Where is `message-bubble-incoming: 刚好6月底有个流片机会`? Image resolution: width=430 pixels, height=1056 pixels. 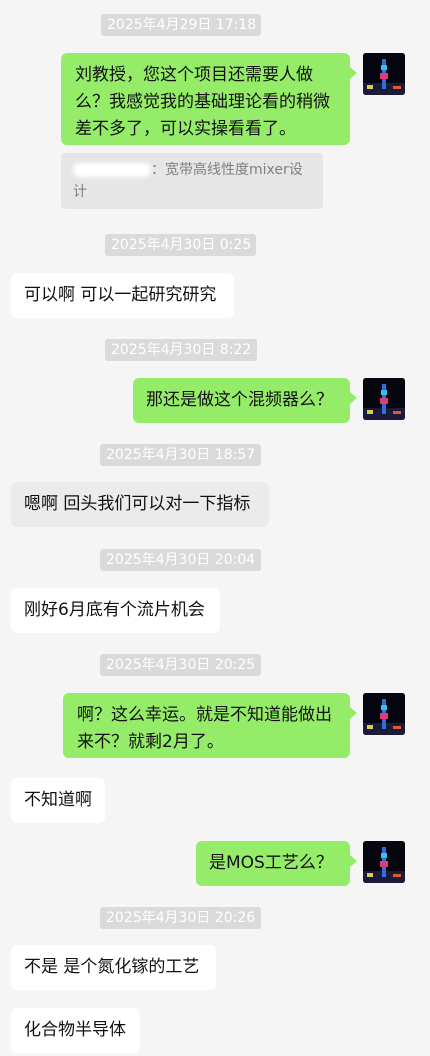 message-bubble-incoming: 刚好6月底有个流片机会 is located at coordinates (115, 610).